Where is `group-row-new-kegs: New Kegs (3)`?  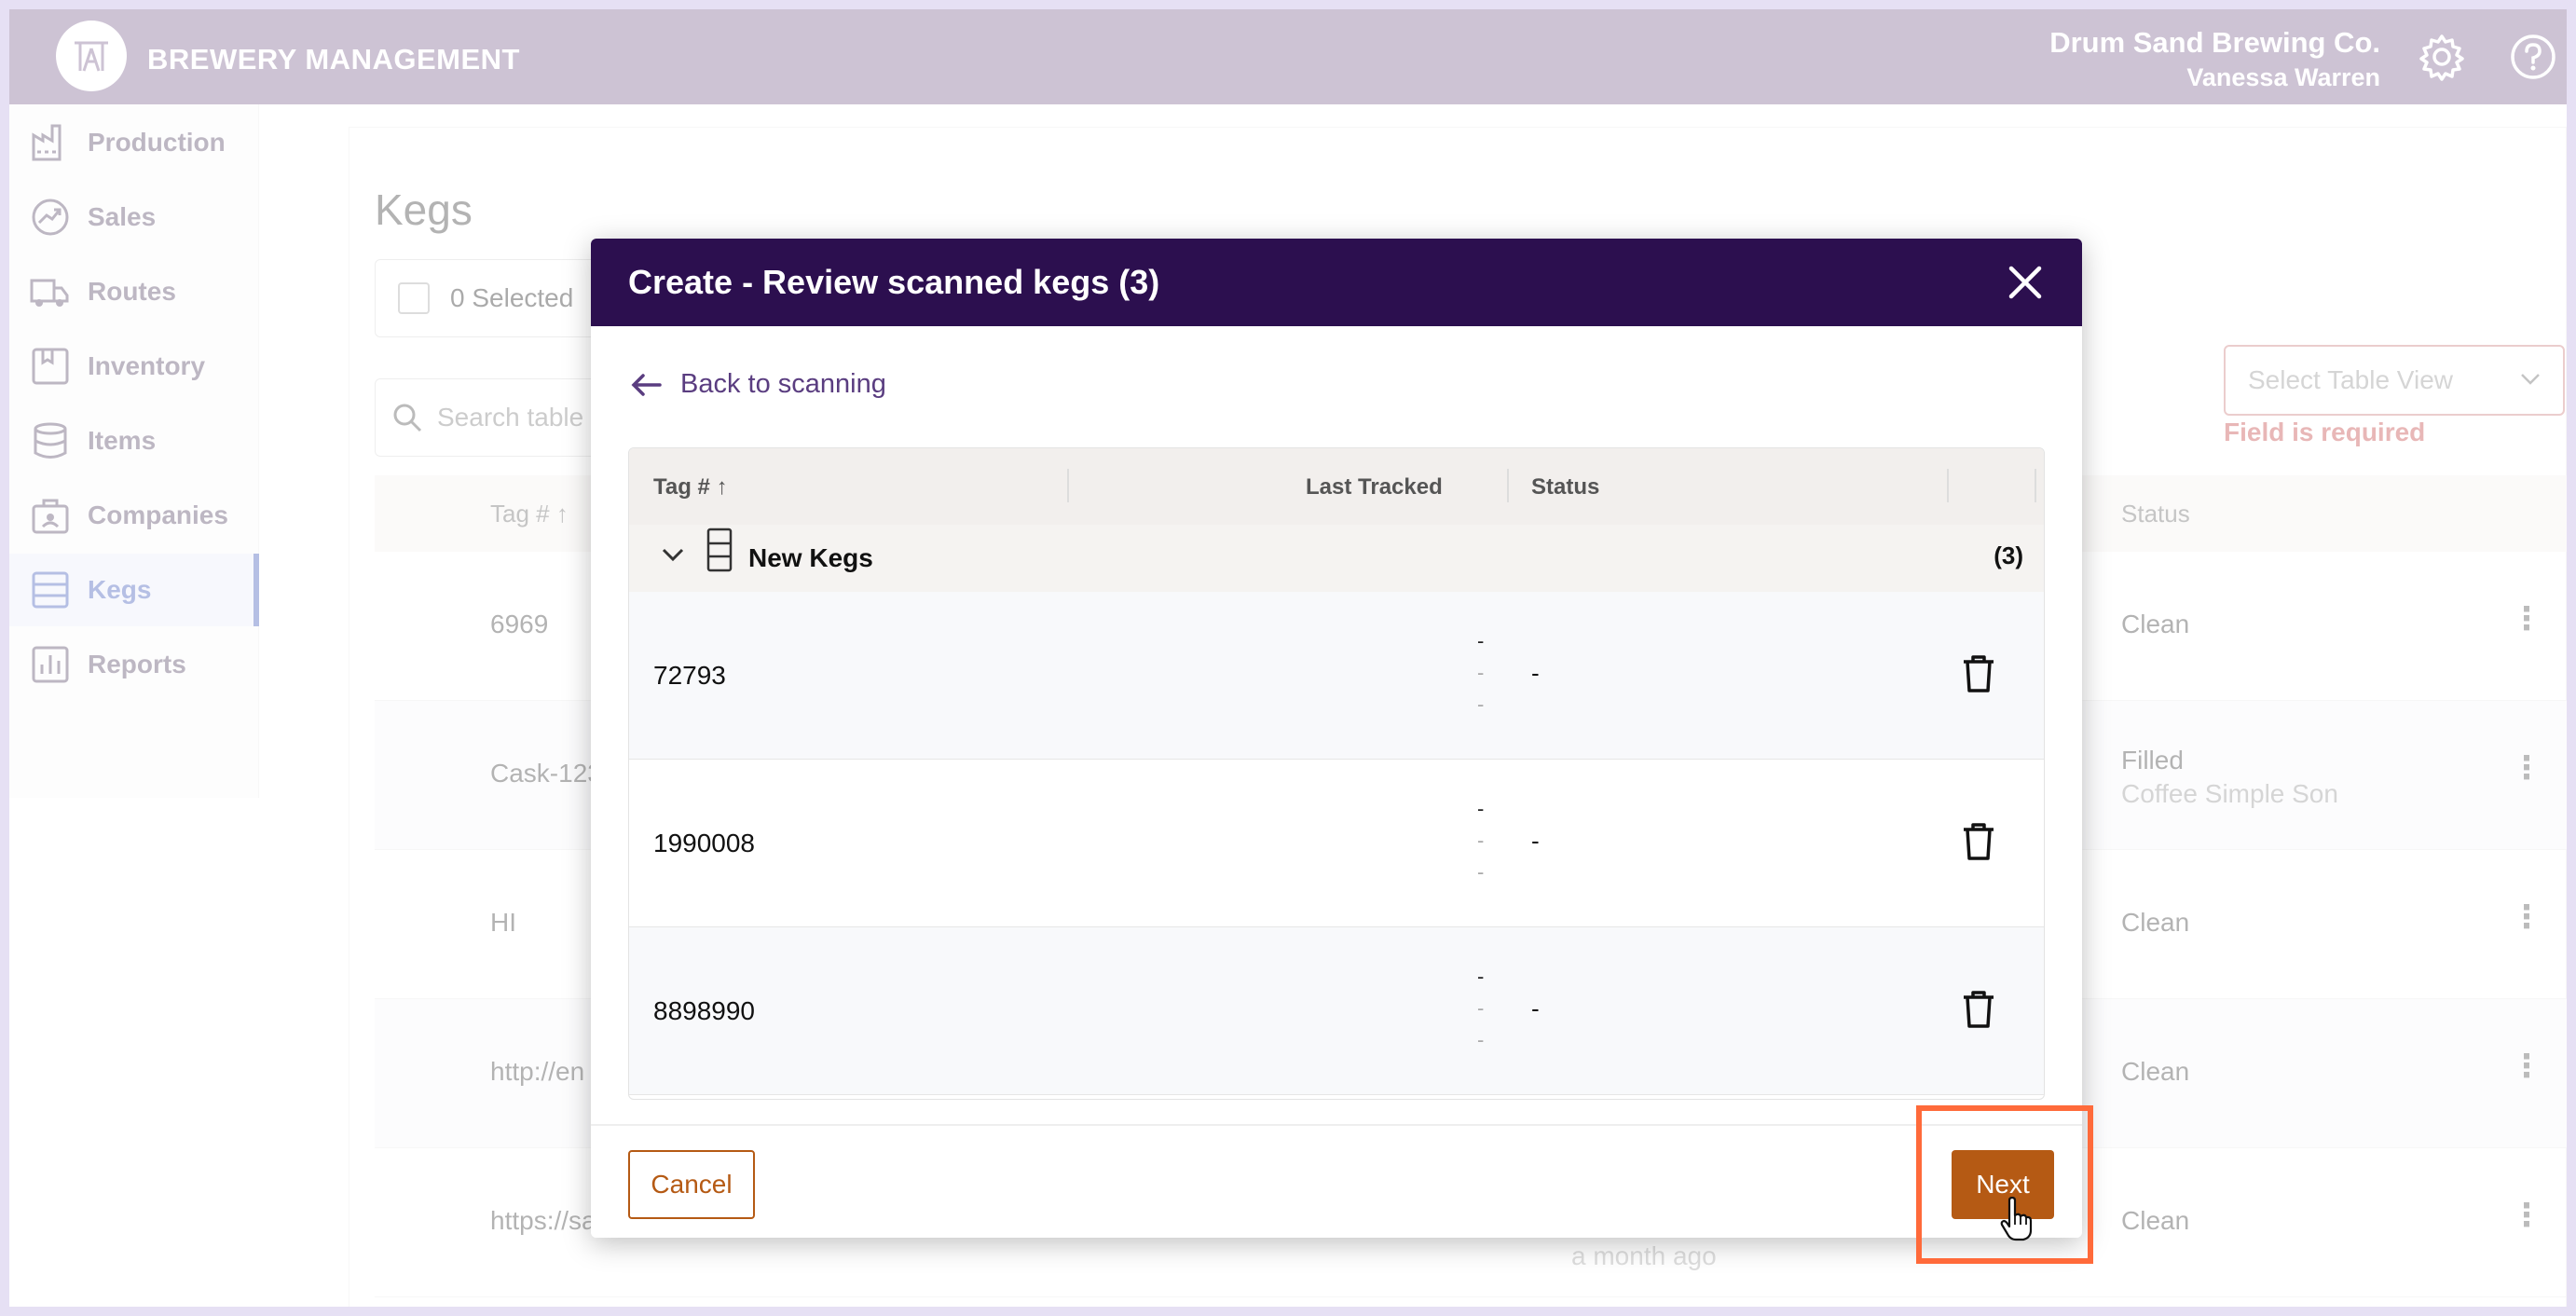 group-row-new-kegs: New Kegs (3) is located at coordinates (1336, 558).